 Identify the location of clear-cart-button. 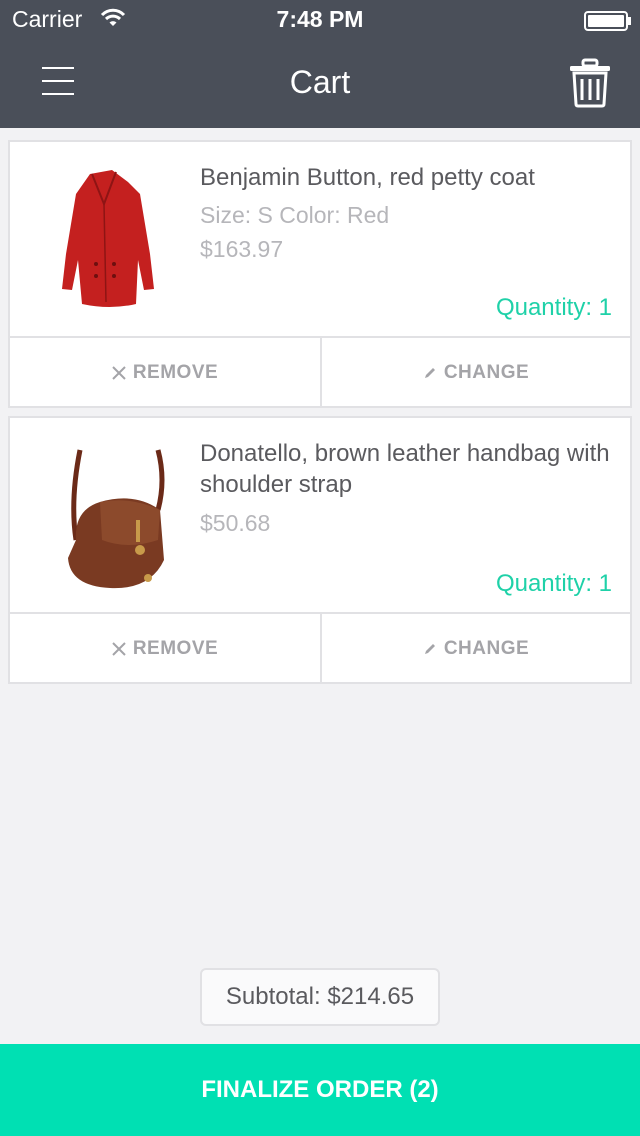
(590, 83).